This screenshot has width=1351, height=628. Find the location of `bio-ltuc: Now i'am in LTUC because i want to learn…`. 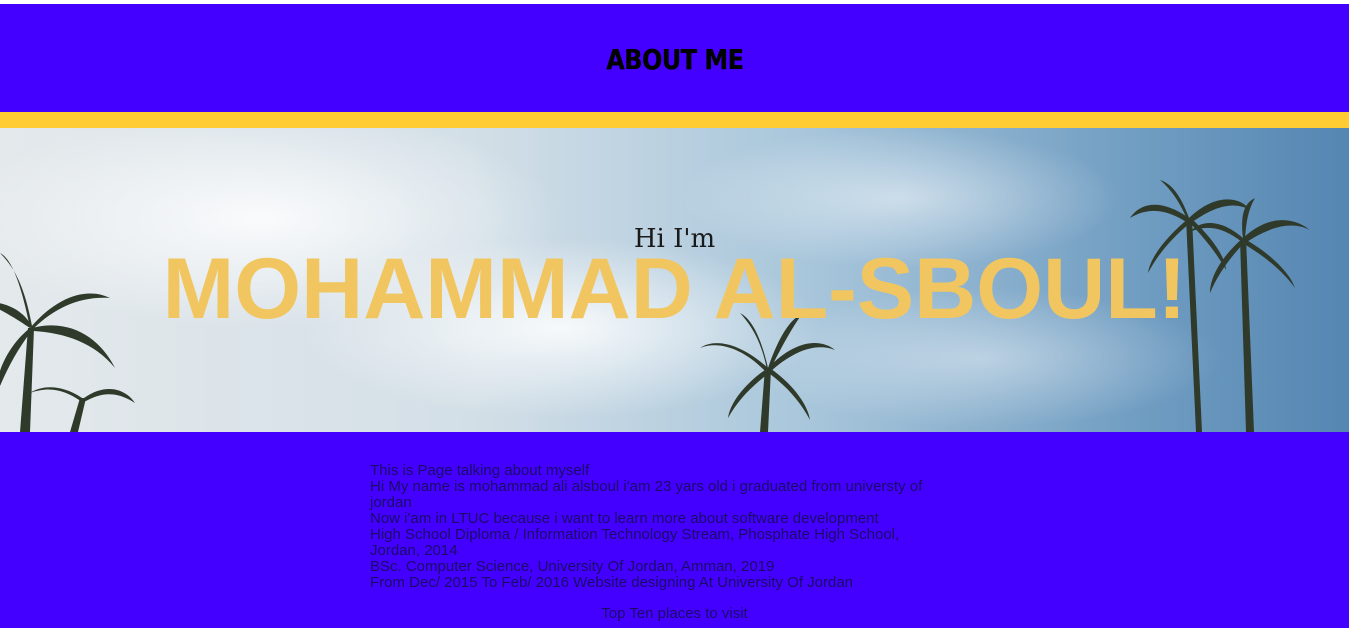

bio-ltuc: Now i'am in LTUC because i want to learn… is located at coordinates (624, 518).